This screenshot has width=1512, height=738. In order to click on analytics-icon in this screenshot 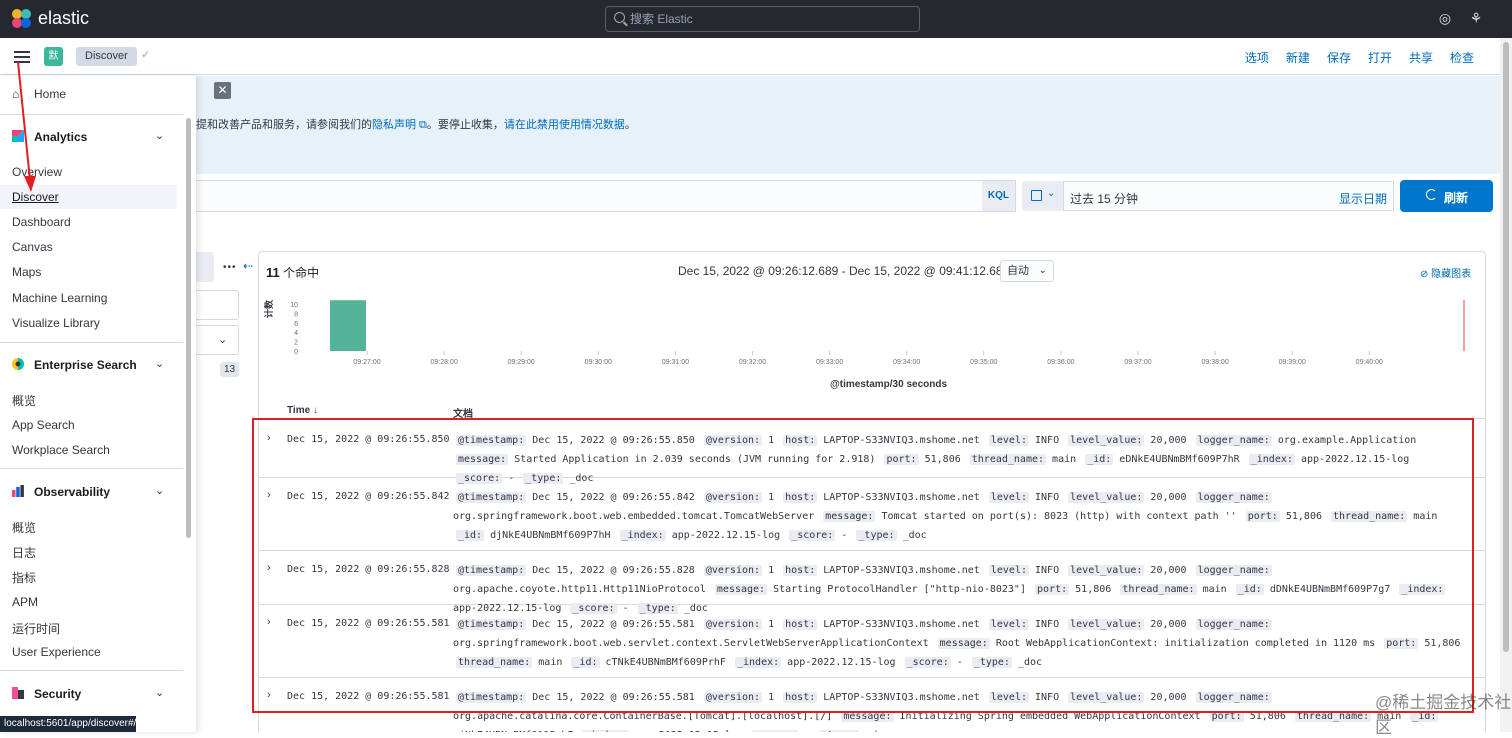, I will do `click(18, 136)`.